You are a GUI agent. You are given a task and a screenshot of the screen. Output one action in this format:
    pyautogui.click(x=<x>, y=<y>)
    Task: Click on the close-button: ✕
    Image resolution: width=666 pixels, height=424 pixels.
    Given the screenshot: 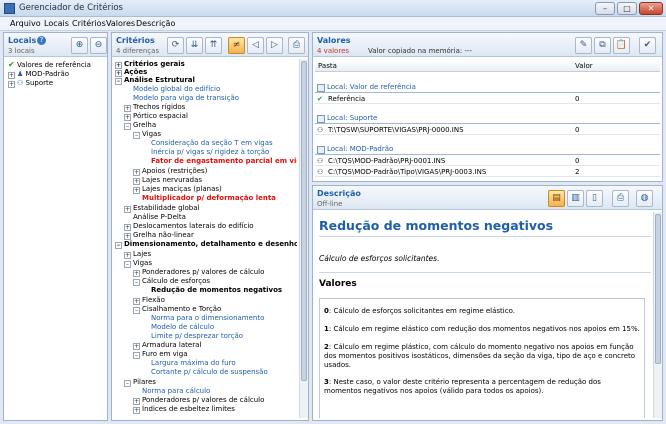 What is the action you would take?
    pyautogui.click(x=651, y=8)
    